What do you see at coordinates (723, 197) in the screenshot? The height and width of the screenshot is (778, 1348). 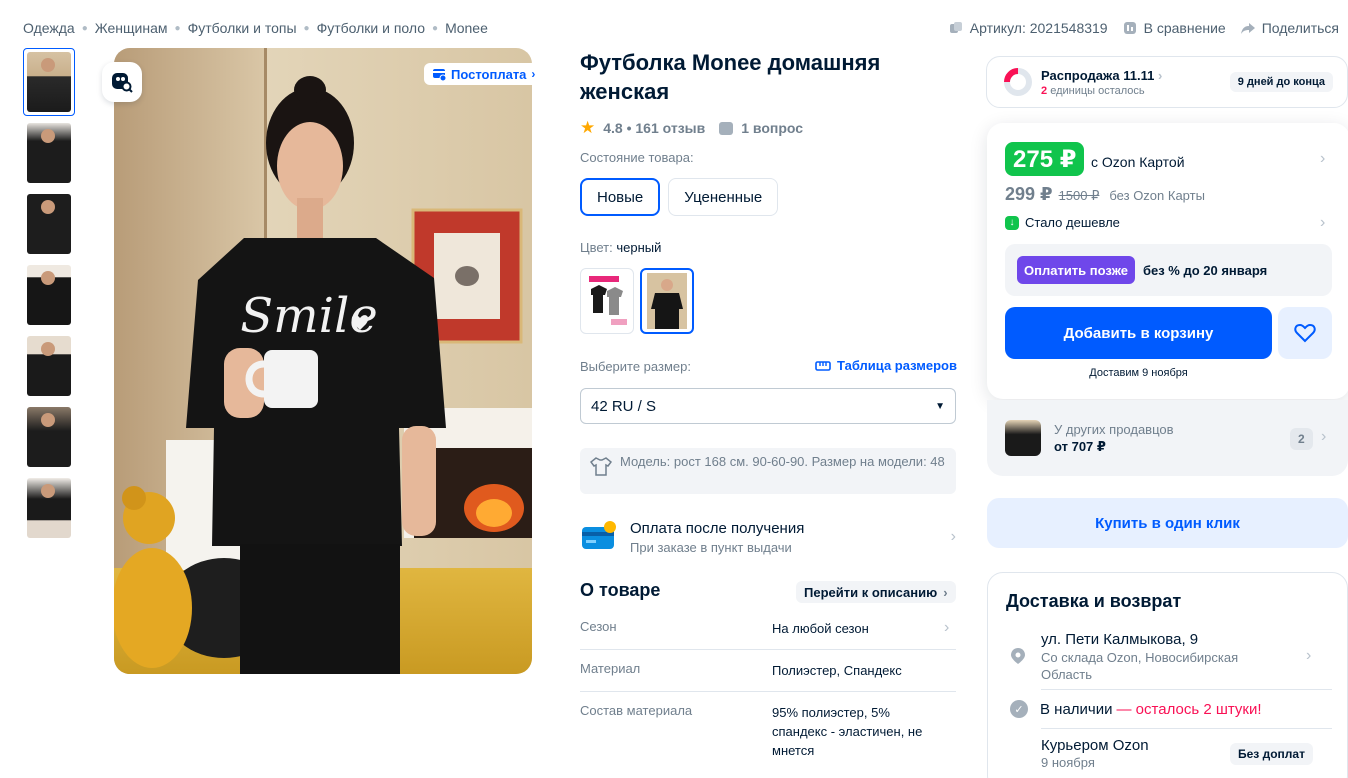 I see `condition-discounted-button: Уцененные` at bounding box center [723, 197].